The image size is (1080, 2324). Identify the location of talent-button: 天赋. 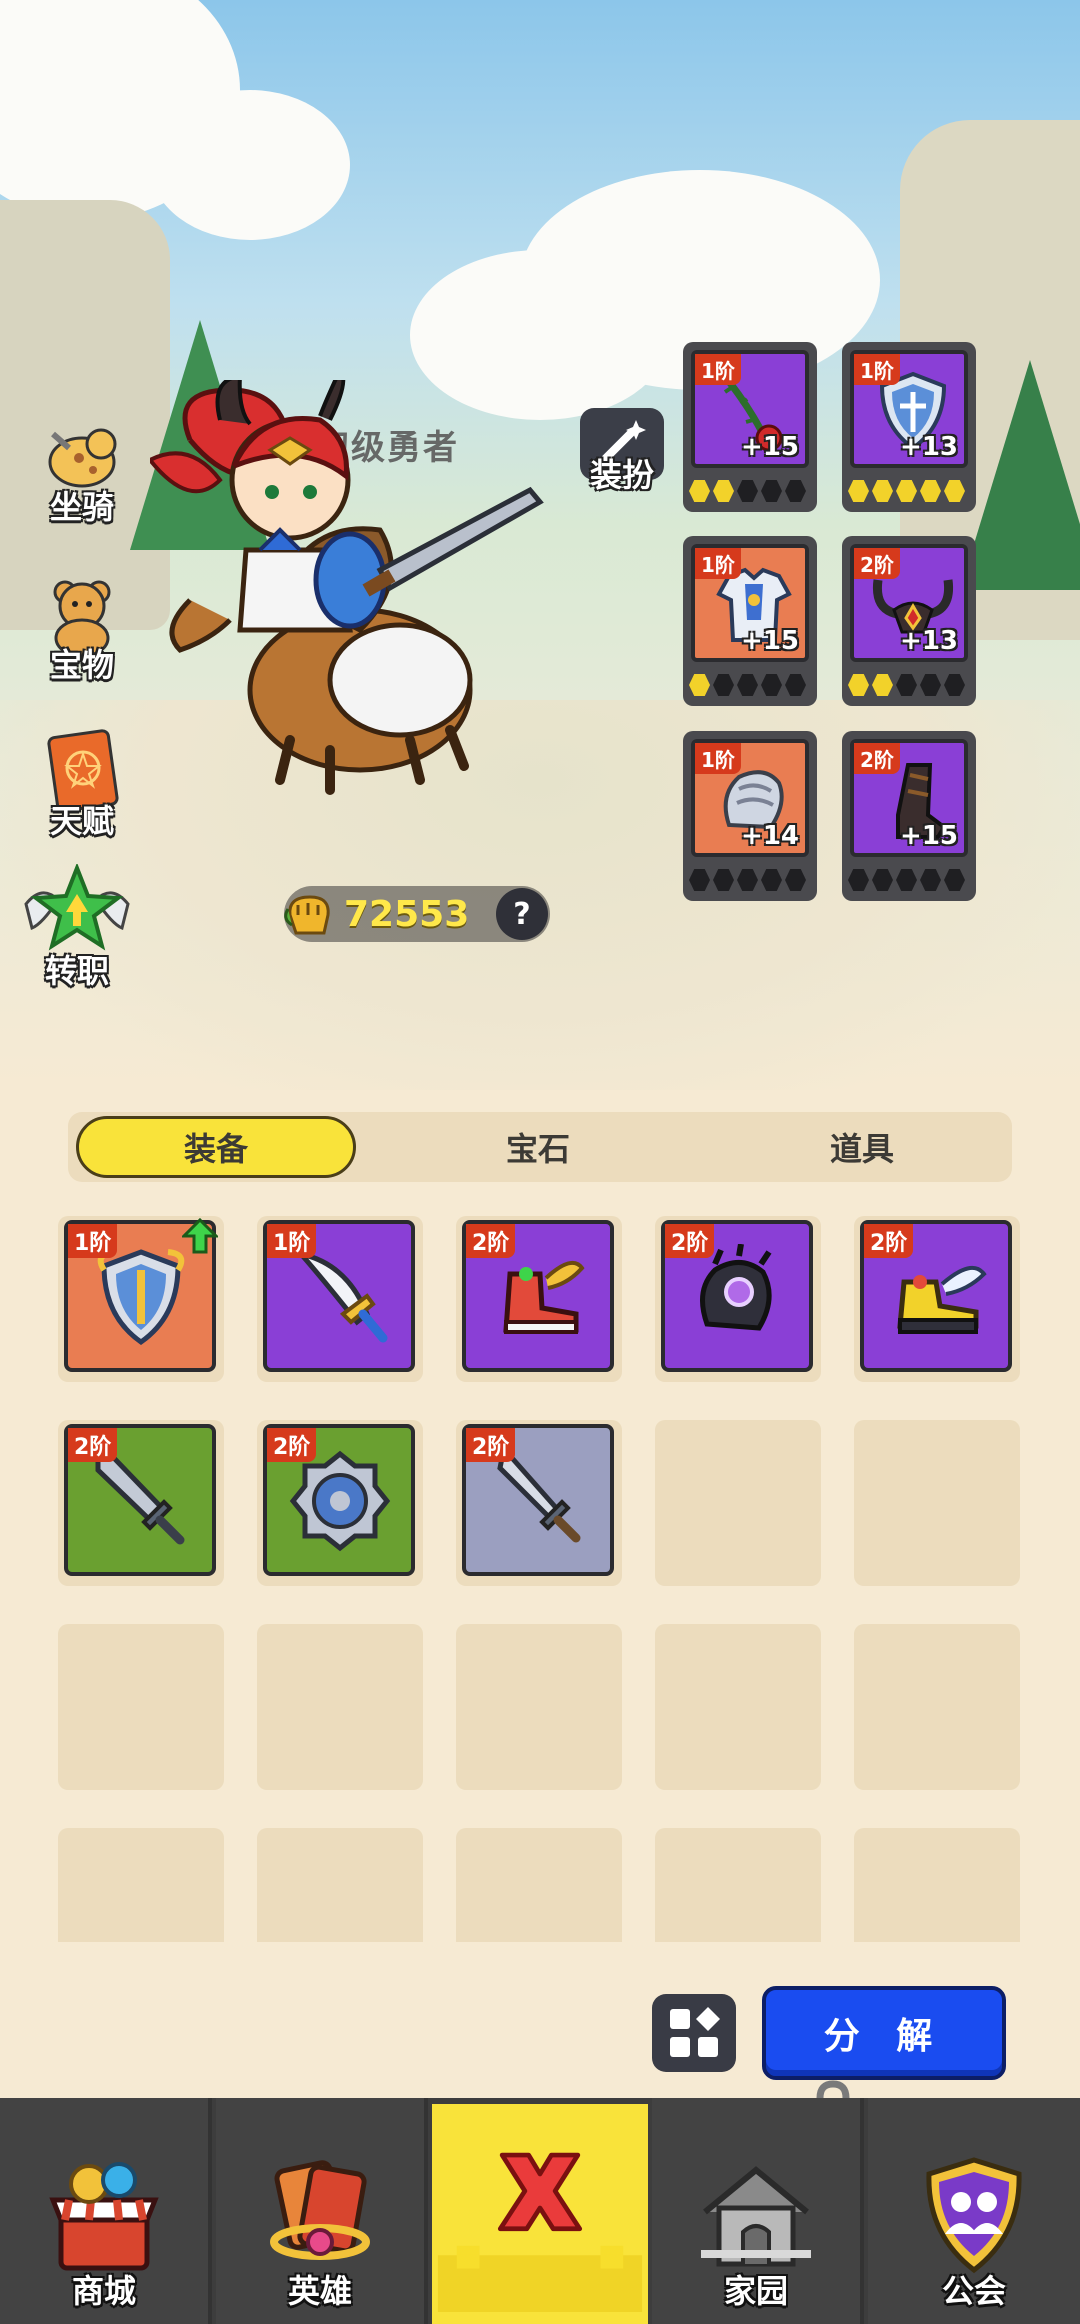
(82, 777).